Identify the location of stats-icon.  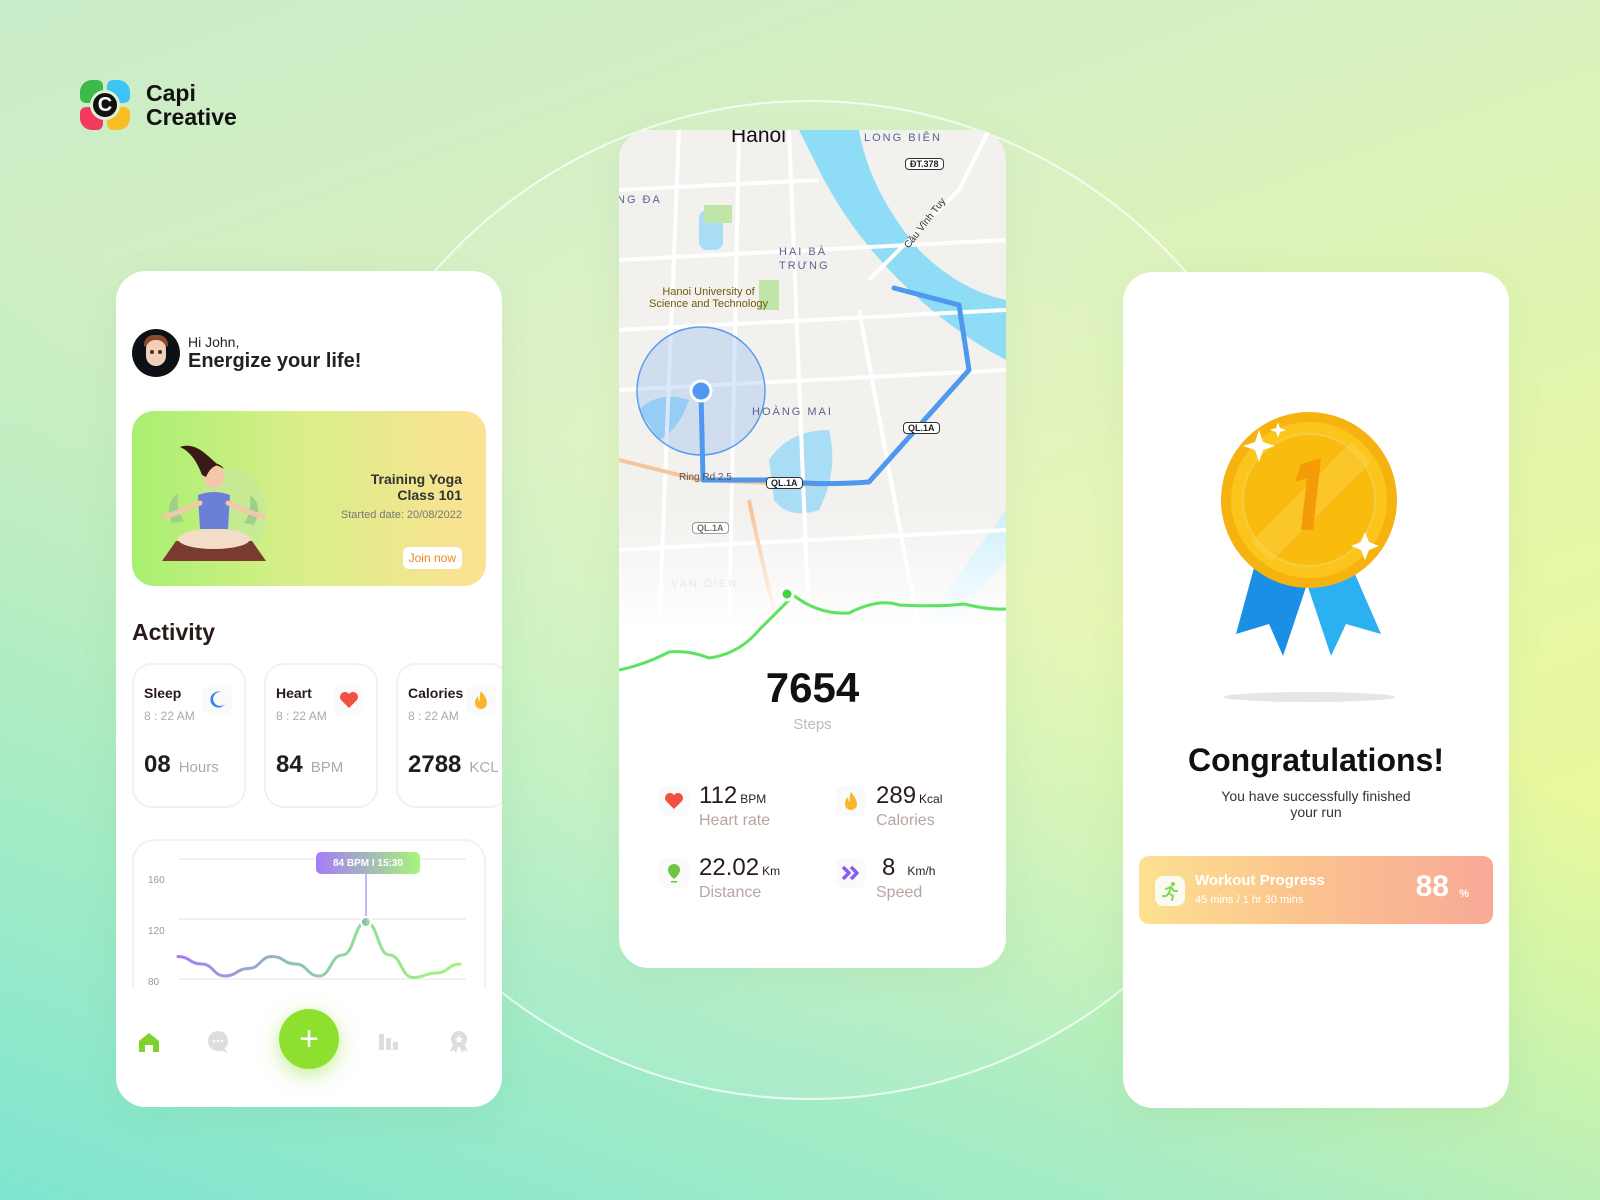
(388, 1042).